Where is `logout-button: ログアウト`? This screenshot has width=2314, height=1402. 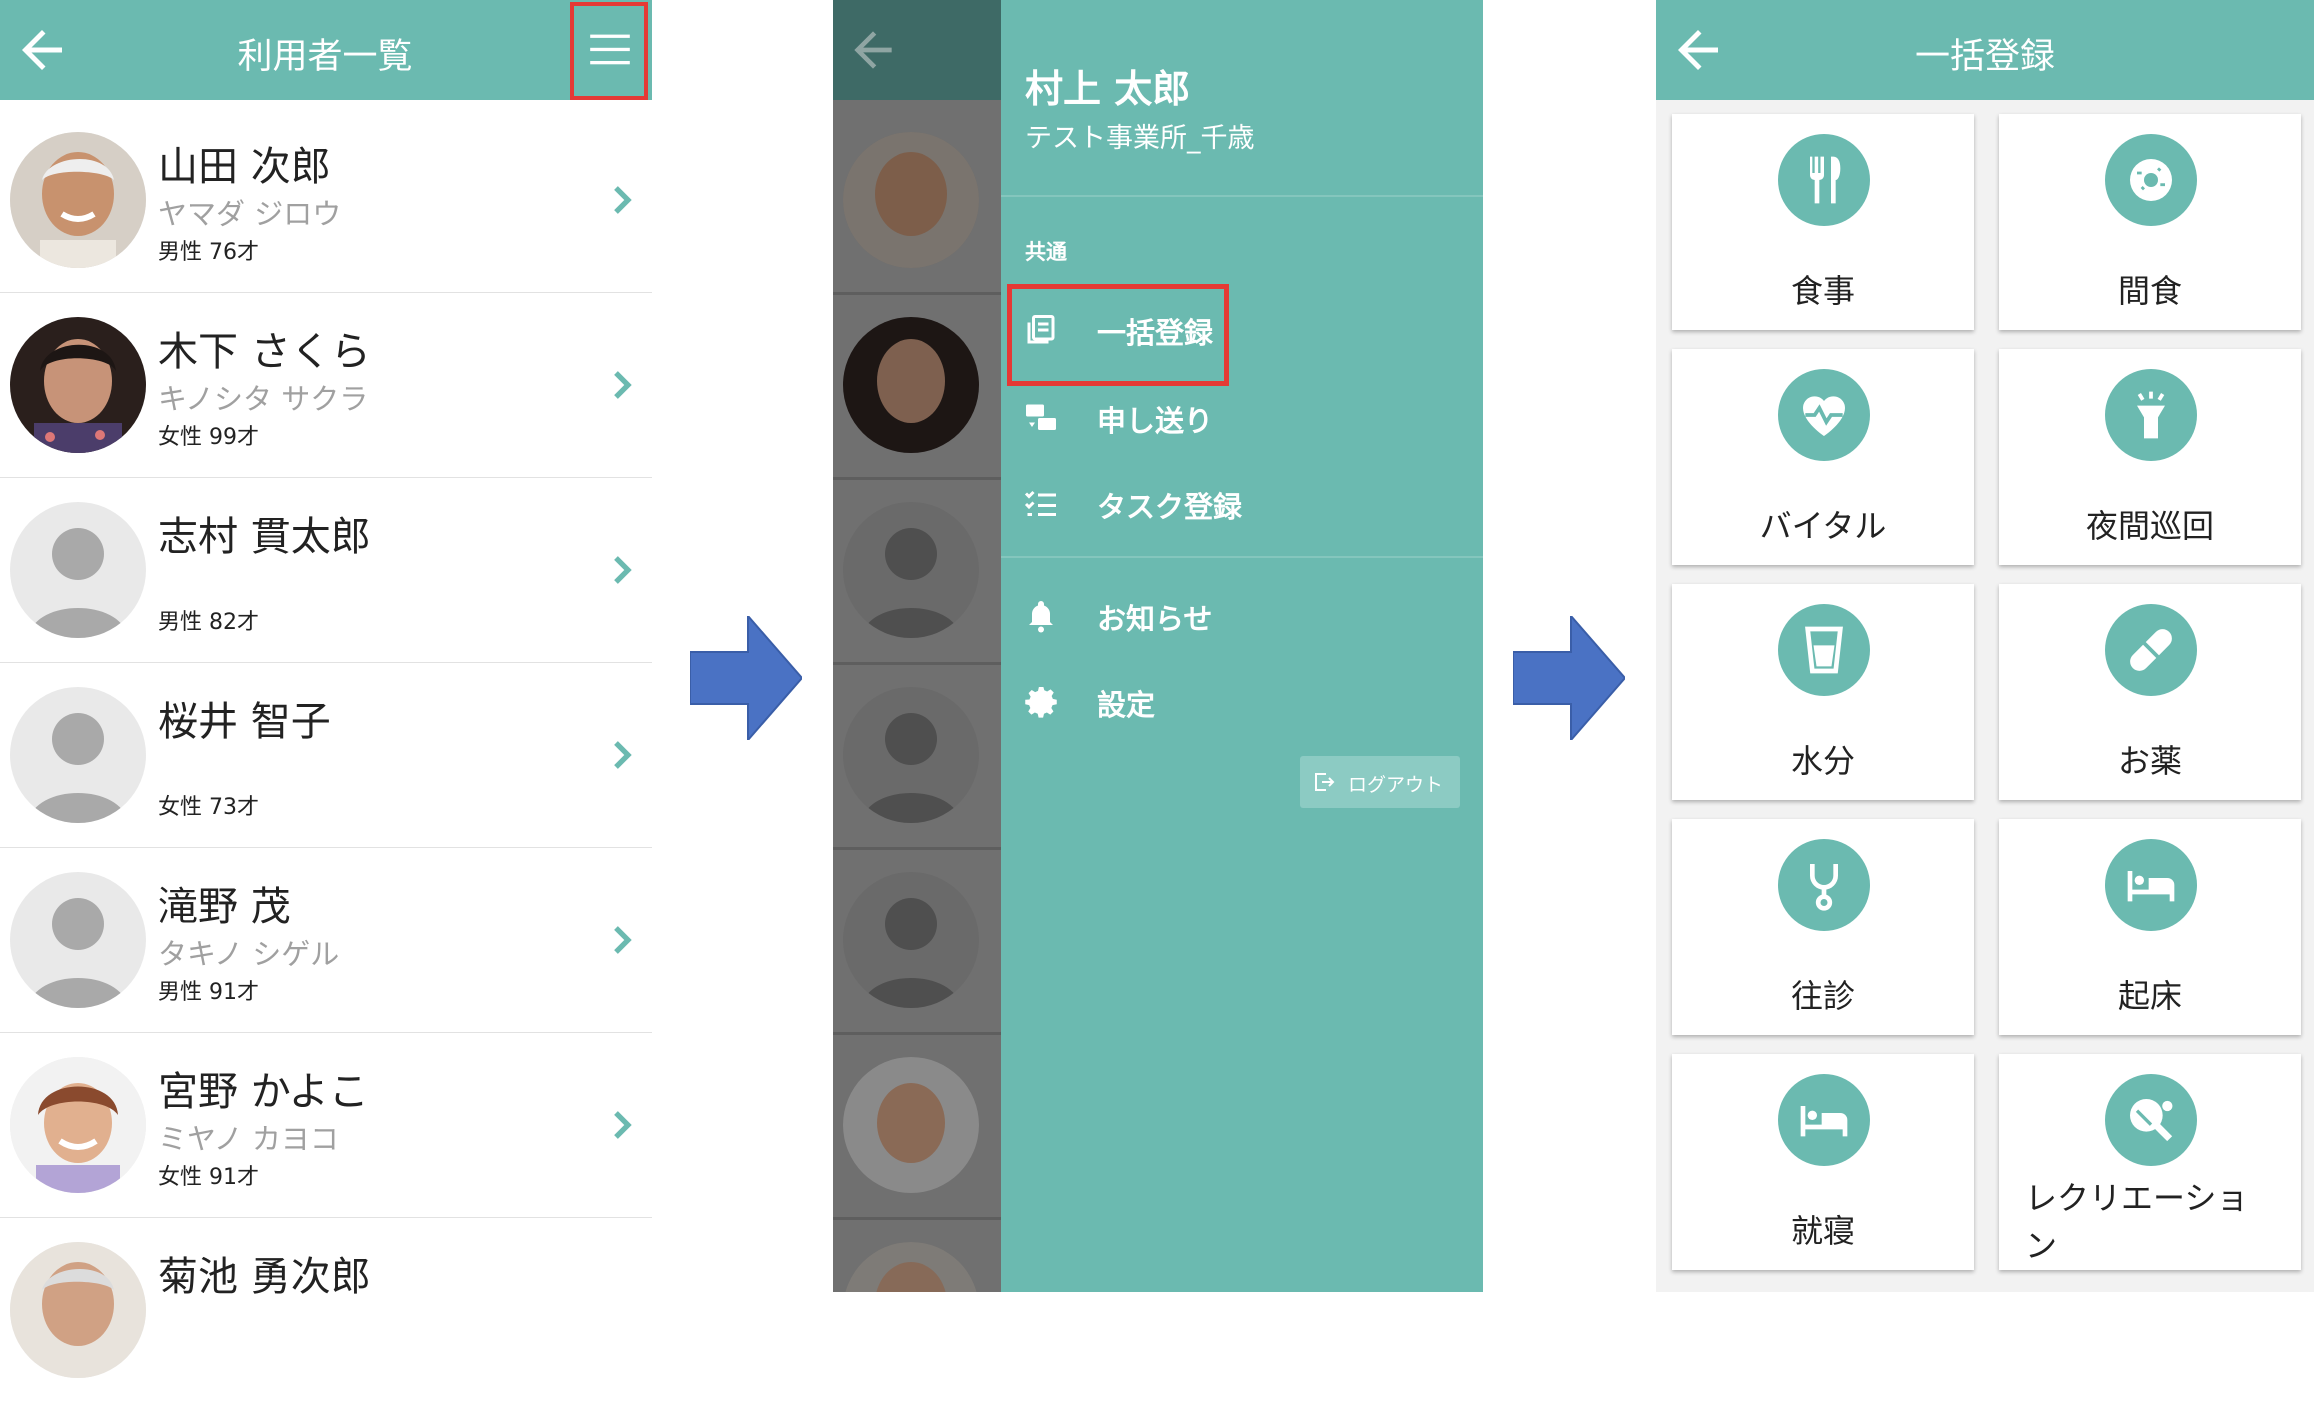
logout-button: ログアウト is located at coordinates (1380, 782).